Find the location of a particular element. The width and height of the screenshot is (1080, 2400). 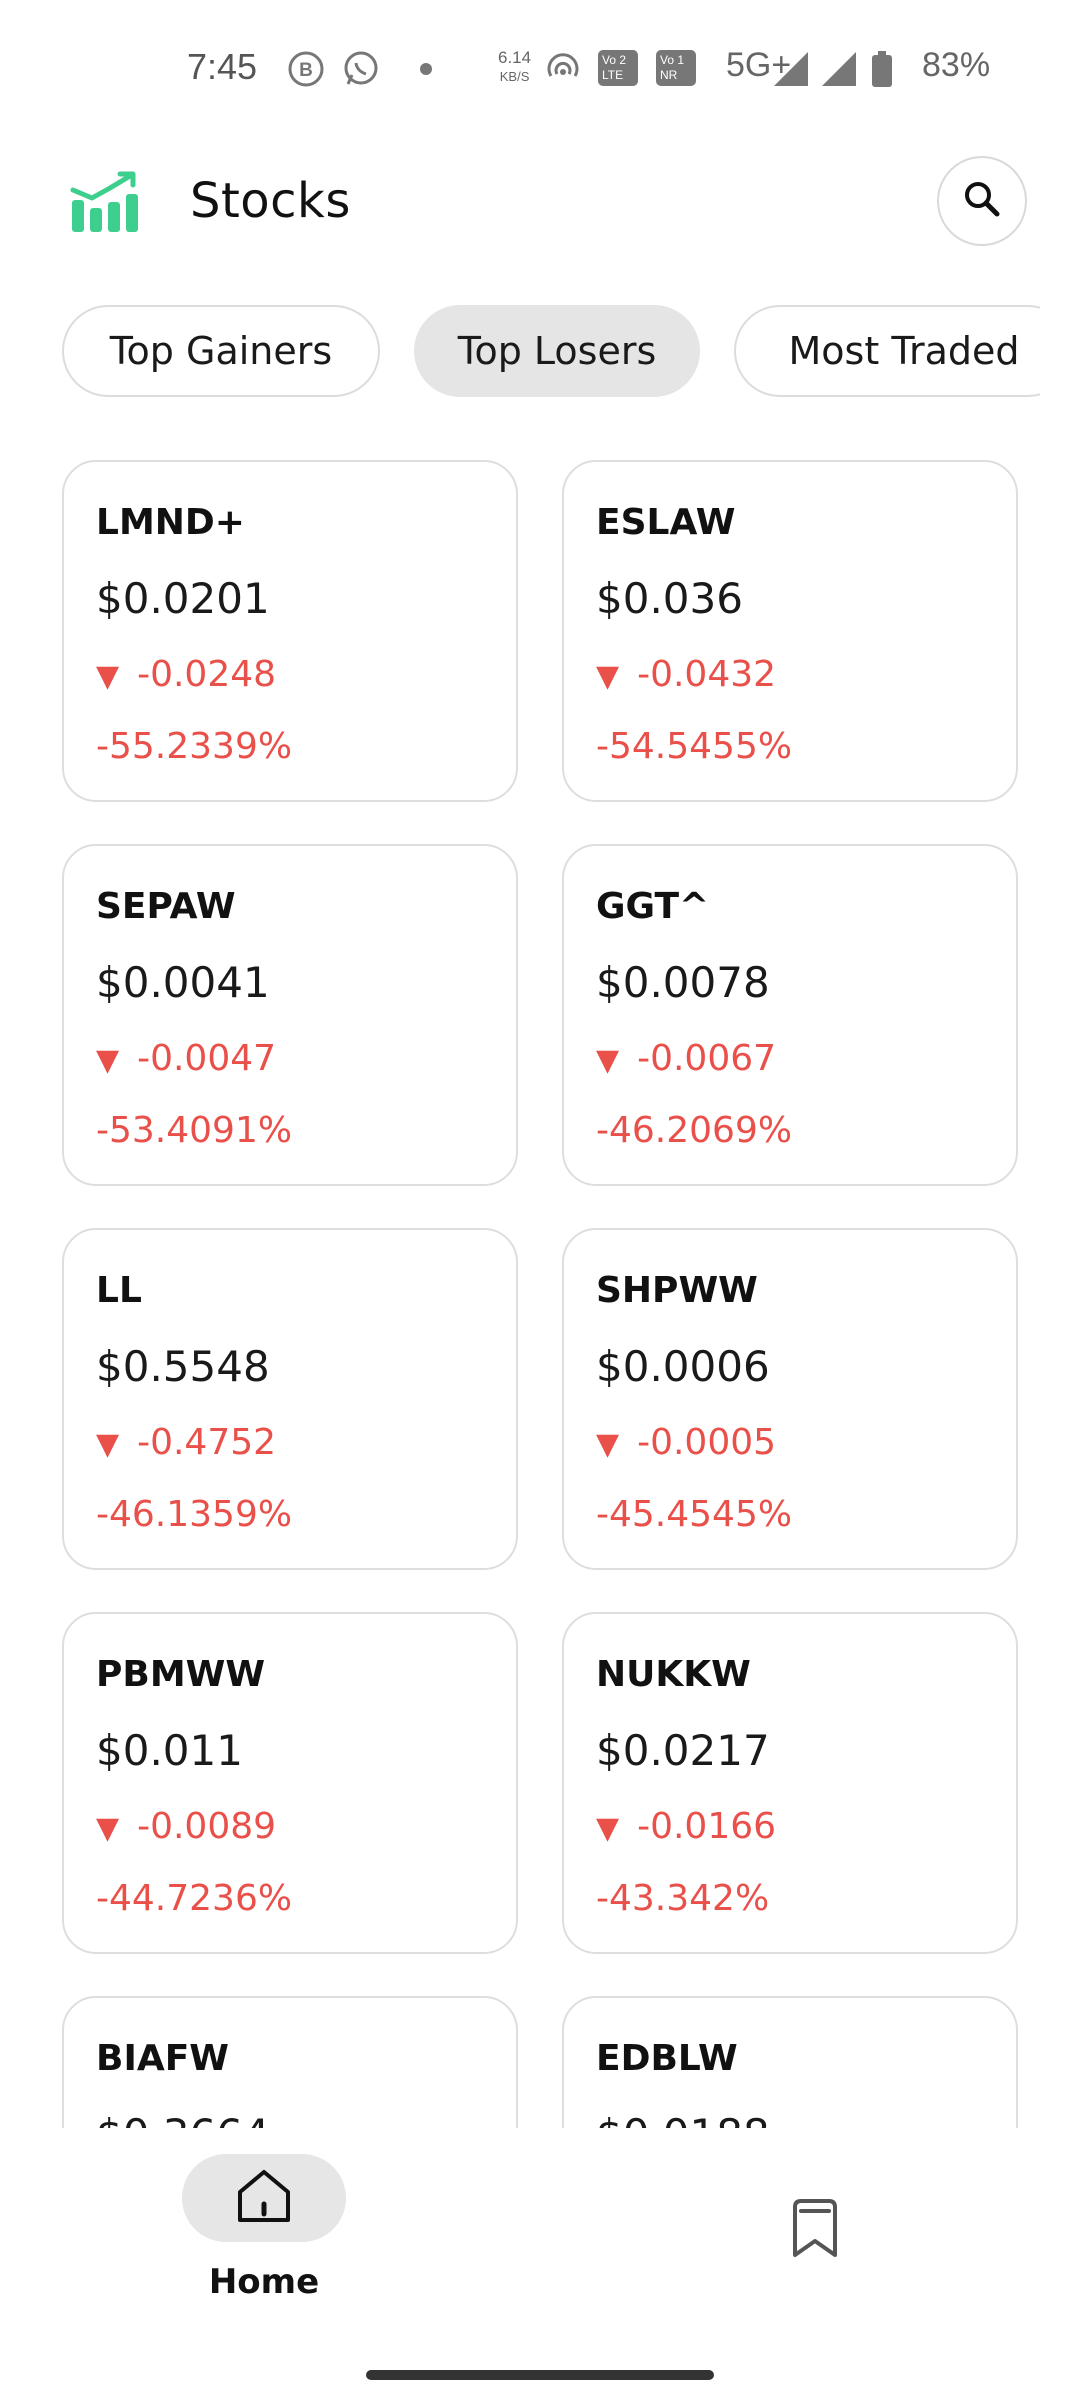

nav-saved-button is located at coordinates (815, 2231).